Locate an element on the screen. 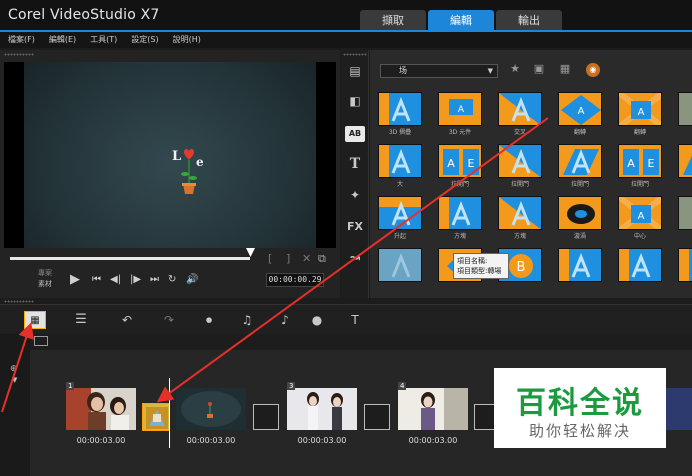  storyboard-clip: 00:00:03.00 is located at coordinates (211, 417).